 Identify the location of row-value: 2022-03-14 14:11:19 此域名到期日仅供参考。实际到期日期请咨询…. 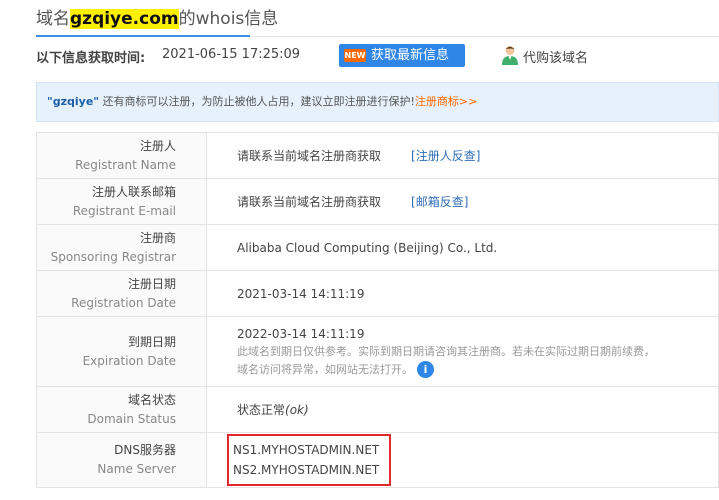
(462, 351).